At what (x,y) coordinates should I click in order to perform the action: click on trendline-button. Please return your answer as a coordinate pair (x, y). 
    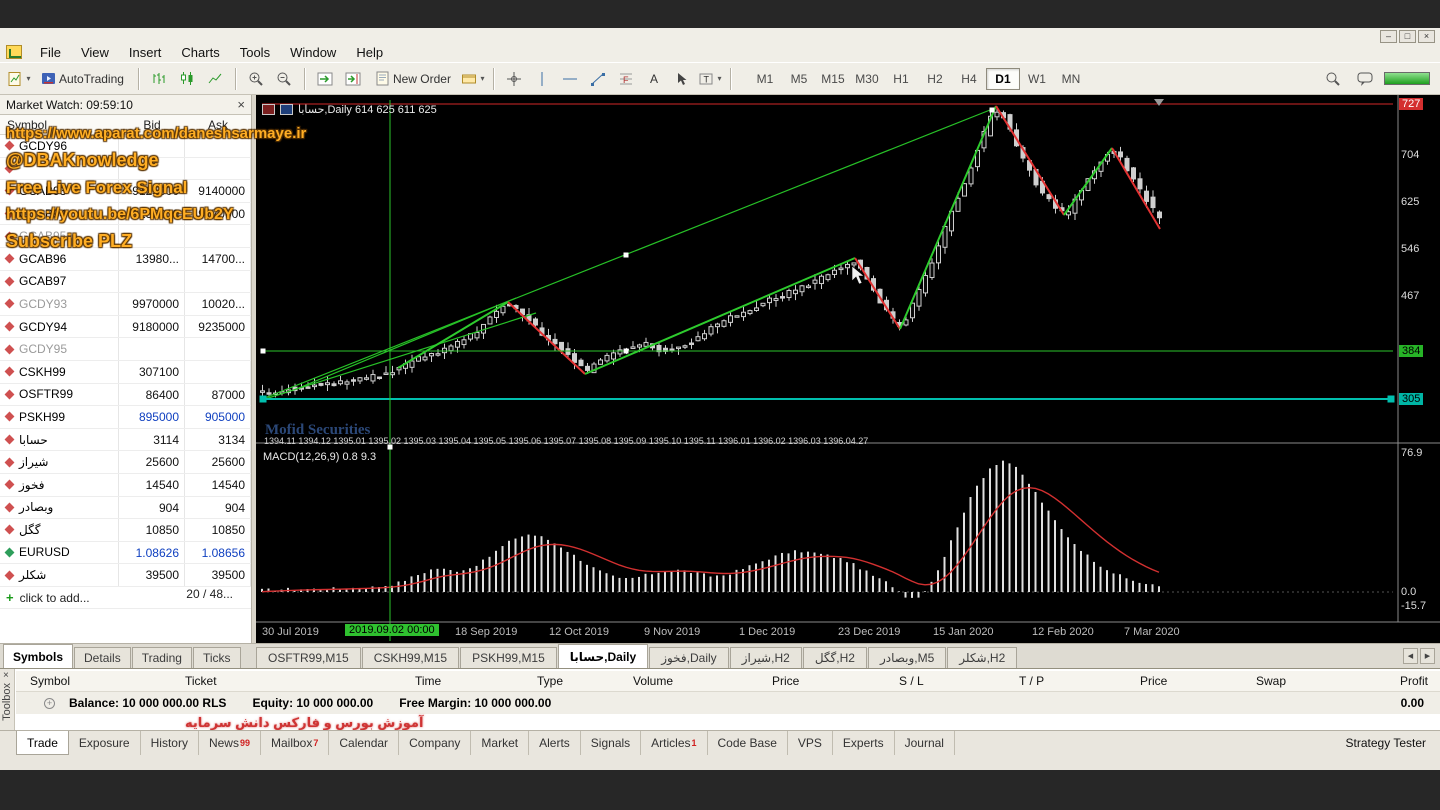
    Looking at the image, I should click on (598, 79).